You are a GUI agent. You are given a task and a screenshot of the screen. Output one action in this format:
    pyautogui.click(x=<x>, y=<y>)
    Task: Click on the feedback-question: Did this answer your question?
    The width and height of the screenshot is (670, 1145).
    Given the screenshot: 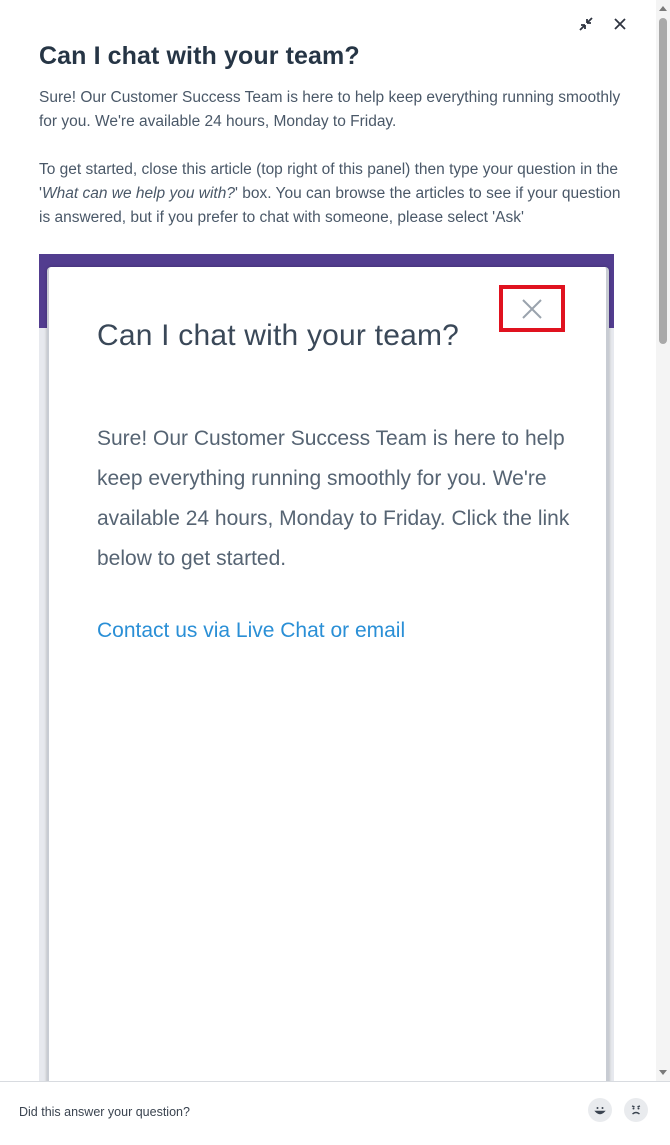 What is the action you would take?
    pyautogui.click(x=104, y=1112)
    